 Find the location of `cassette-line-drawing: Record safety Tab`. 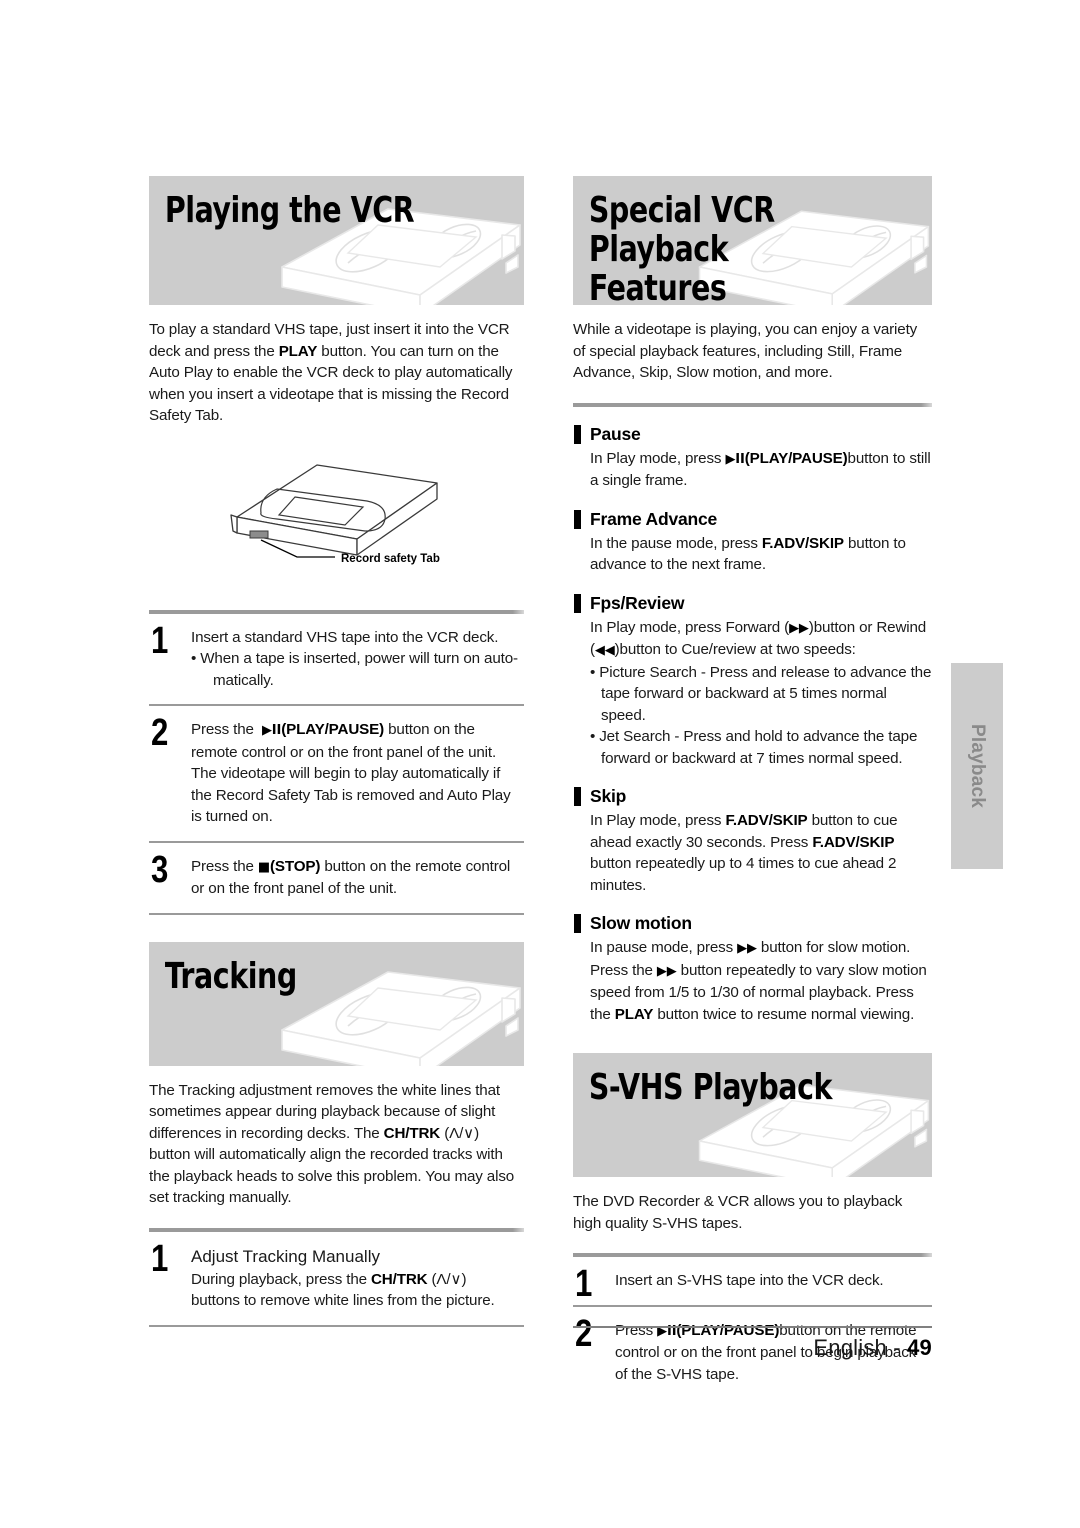

cassette-line-drawing: Record safety Tab is located at coordinates (335, 514).